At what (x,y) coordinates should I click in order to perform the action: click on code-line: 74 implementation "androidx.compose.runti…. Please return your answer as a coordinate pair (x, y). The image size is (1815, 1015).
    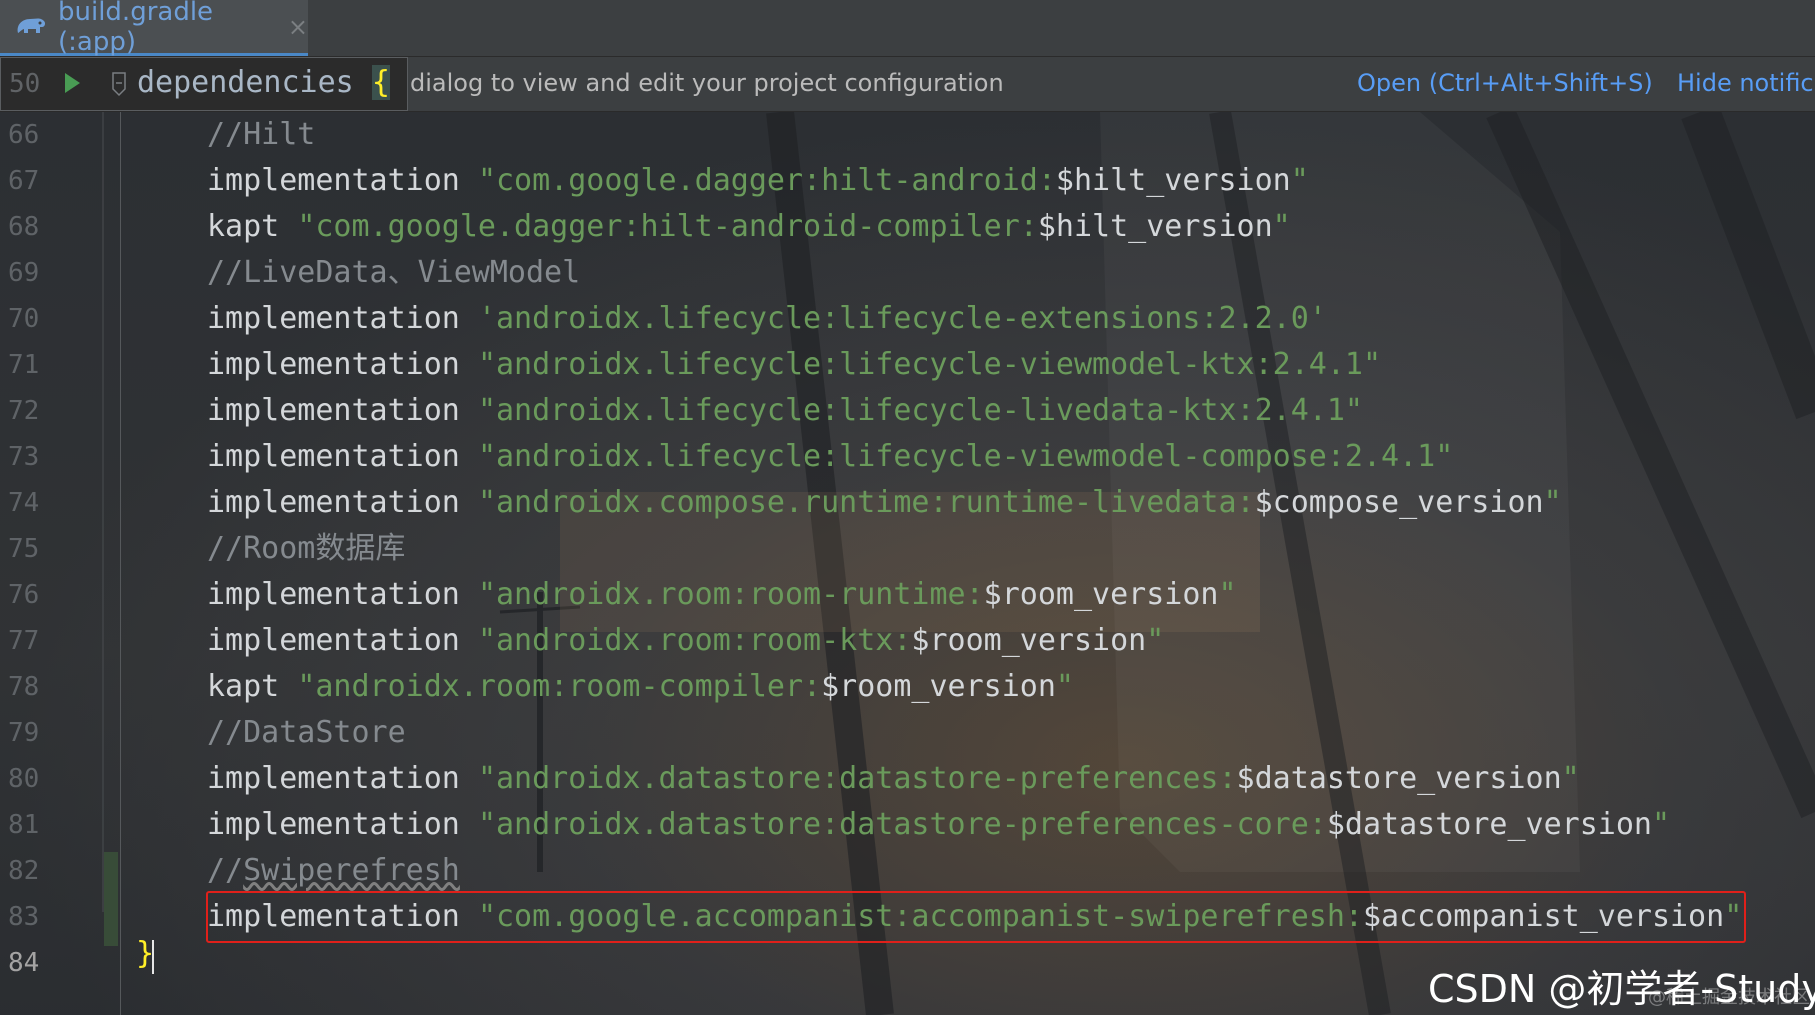
    Looking at the image, I should click on (907, 503).